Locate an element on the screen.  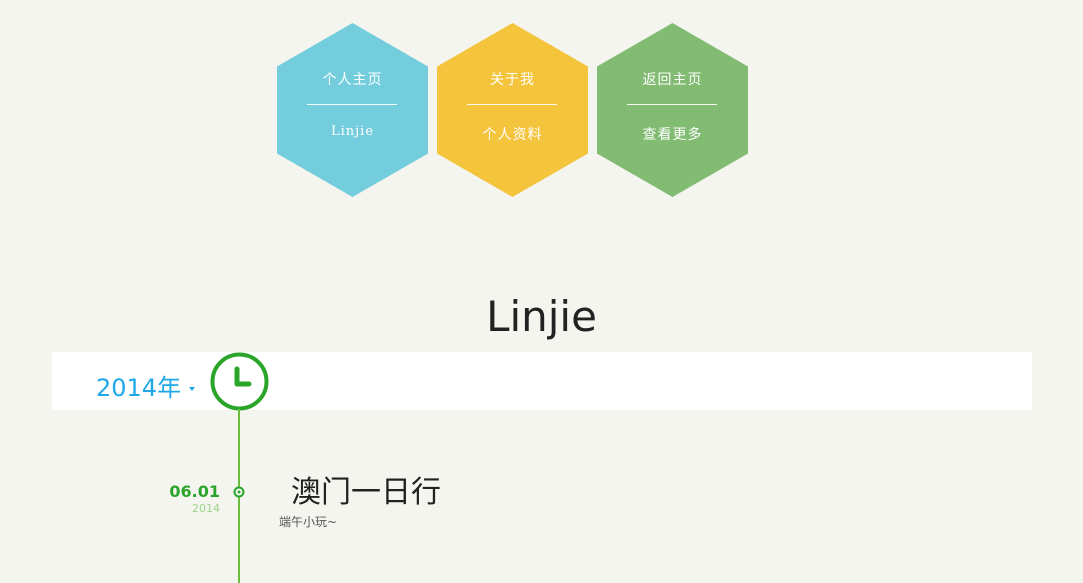
nav-hex-back-home: 返回主页 查看更多 is located at coordinates (672, 110).